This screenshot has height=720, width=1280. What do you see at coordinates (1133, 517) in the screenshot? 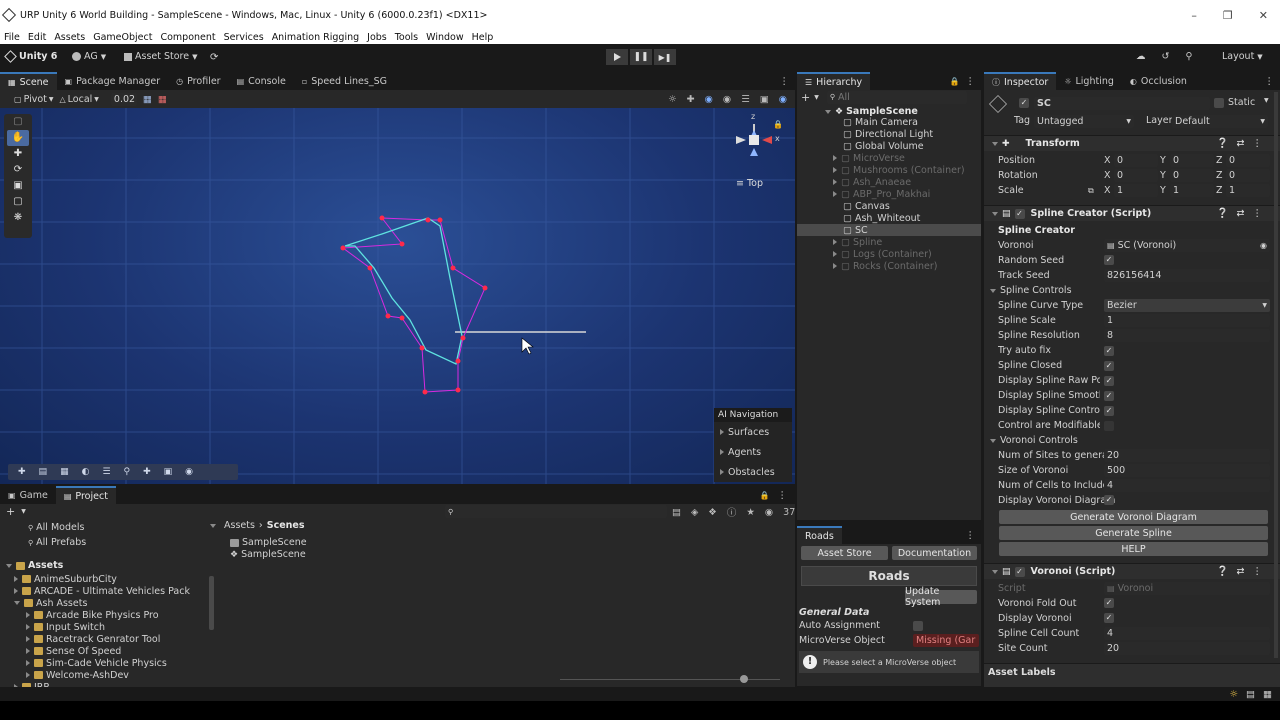
I see `generate-voronoi-diagram-button: Generate Voronoi Diagram` at bounding box center [1133, 517].